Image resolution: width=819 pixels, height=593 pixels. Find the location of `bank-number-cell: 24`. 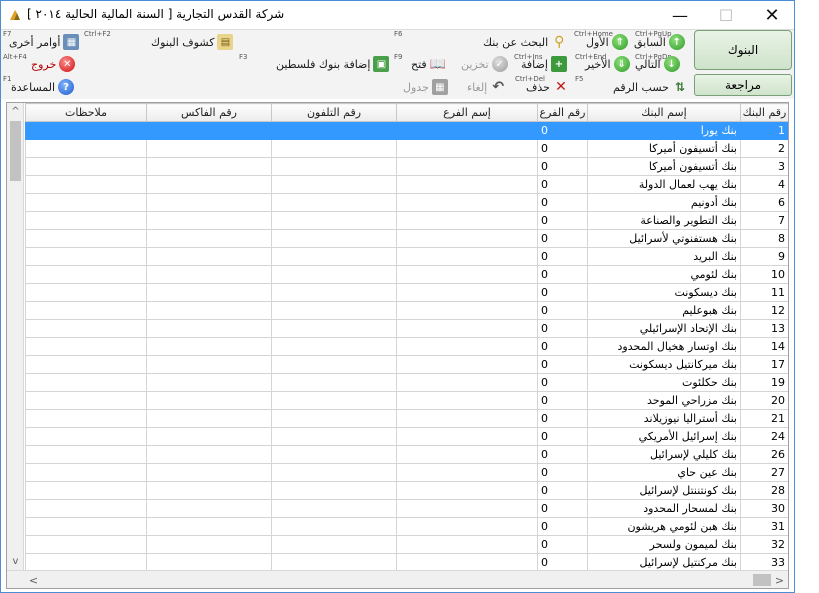

bank-number-cell: 24 is located at coordinates (764, 436).